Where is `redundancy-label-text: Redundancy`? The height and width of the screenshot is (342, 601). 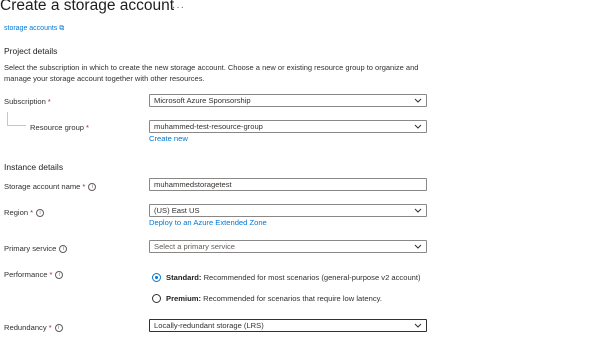
redundancy-label-text: Redundancy is located at coordinates (25, 327).